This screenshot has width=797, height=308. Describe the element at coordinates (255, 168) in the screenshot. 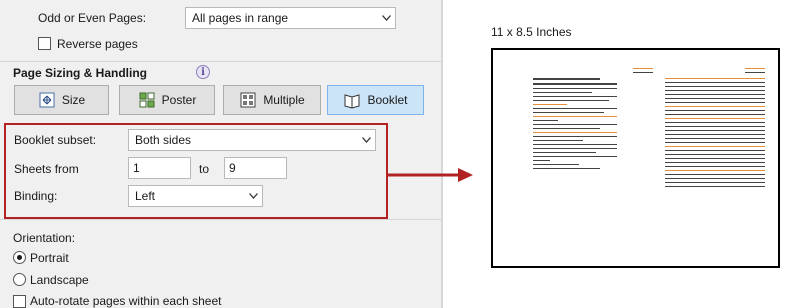

I see `sheets-to-input: 9` at that location.